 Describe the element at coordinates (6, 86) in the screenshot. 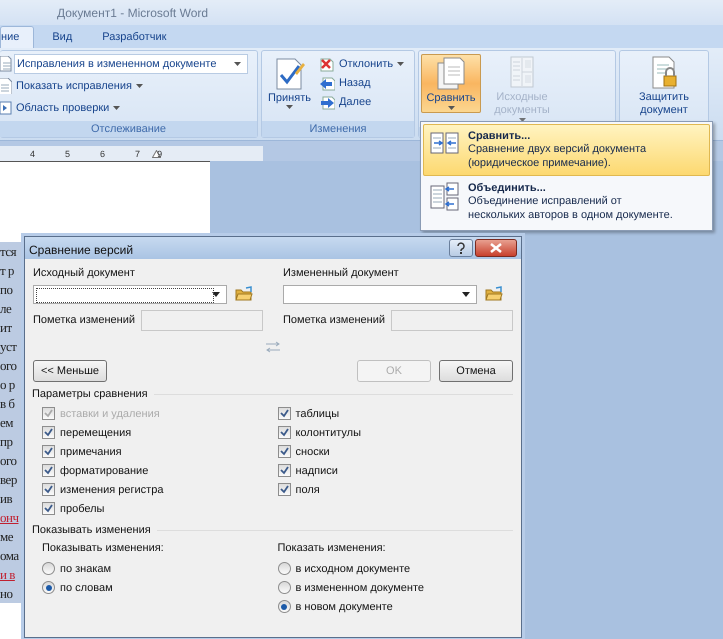

I see `document-icon` at that location.